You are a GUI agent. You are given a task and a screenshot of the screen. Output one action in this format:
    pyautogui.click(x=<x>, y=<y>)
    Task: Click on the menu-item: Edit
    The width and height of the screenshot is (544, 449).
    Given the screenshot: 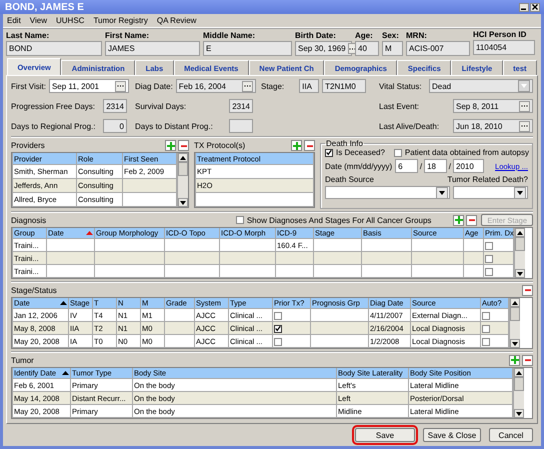 What is the action you would take?
    pyautogui.click(x=14, y=20)
    